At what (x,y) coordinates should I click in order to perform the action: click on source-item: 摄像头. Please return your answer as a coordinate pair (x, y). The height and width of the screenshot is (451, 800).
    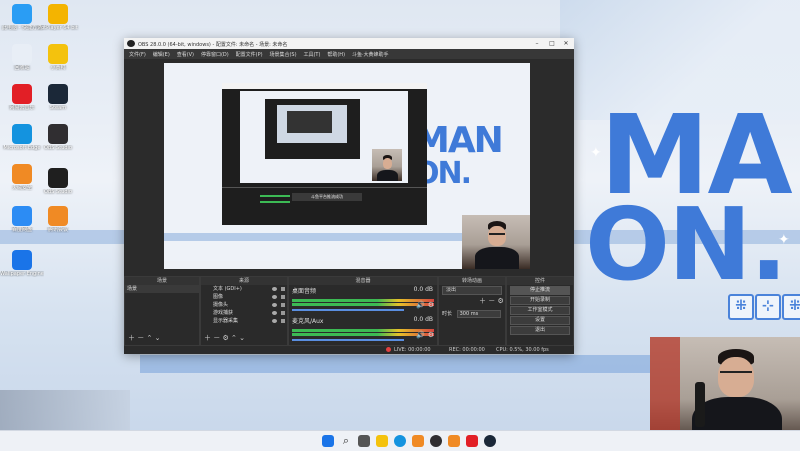
    Looking at the image, I should click on (244, 305).